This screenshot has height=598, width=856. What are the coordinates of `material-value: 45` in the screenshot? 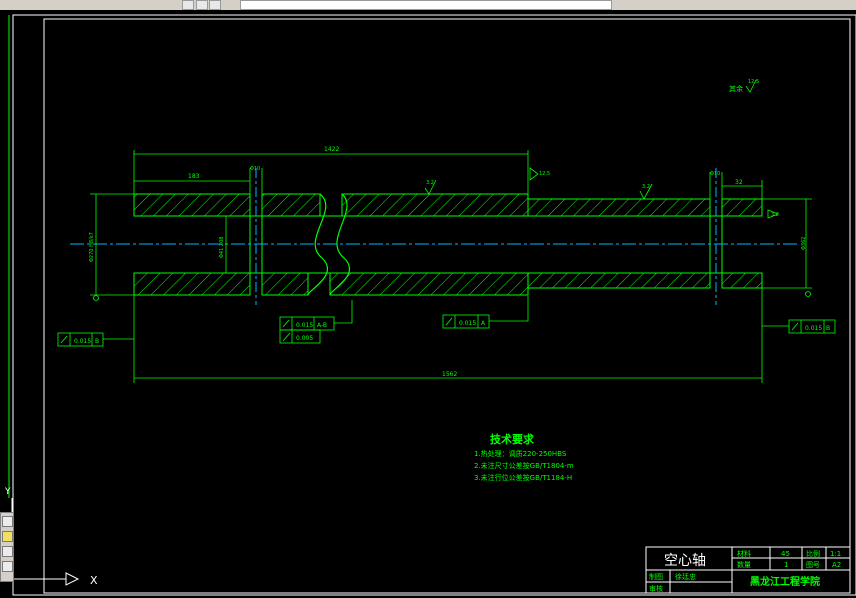 It's located at (785, 554).